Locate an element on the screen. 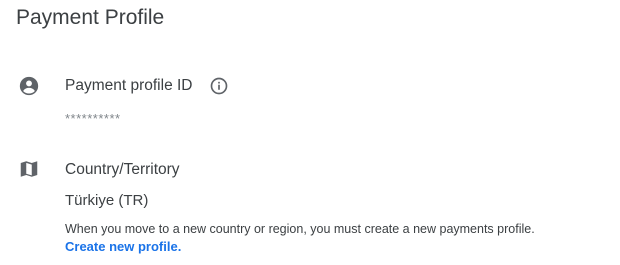 This screenshot has width=620, height=265. payment-profile-id-value: ********** is located at coordinates (93, 118).